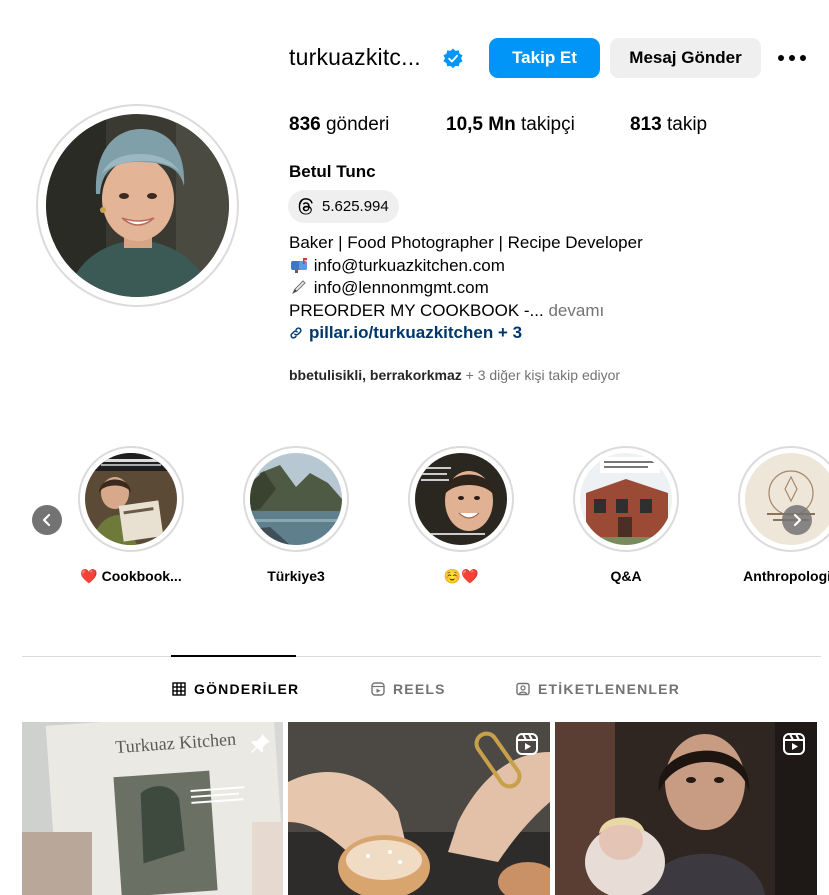 The width and height of the screenshot is (829, 895). I want to click on tab-reels: REELS, so click(408, 689).